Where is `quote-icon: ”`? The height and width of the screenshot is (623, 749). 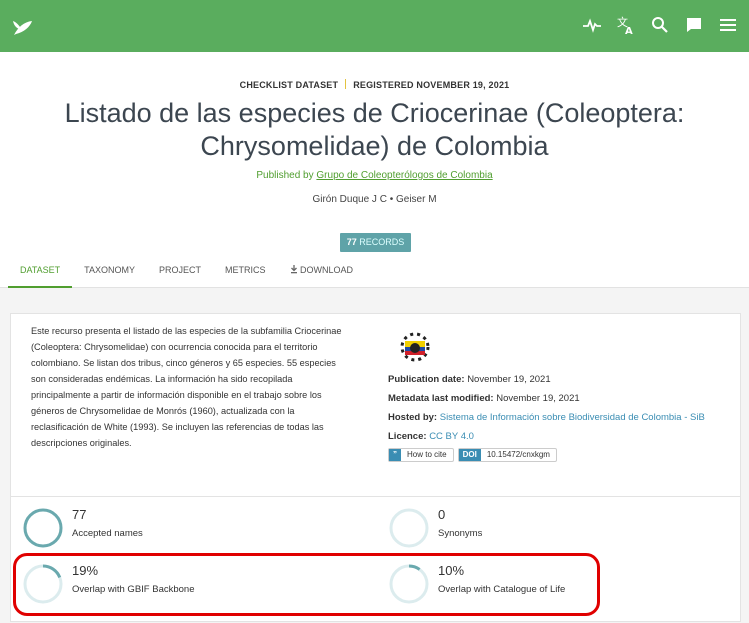
quote-icon: ” is located at coordinates (395, 455).